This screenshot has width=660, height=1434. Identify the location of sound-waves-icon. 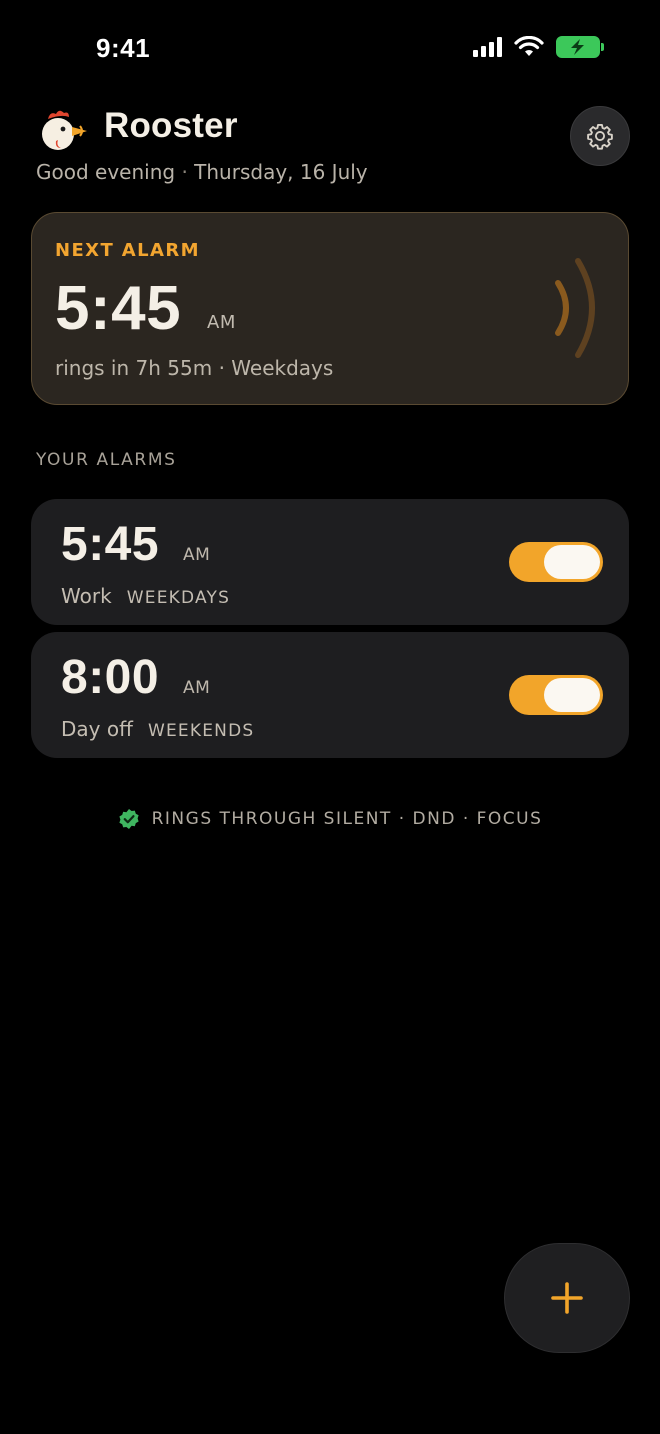
(575, 308).